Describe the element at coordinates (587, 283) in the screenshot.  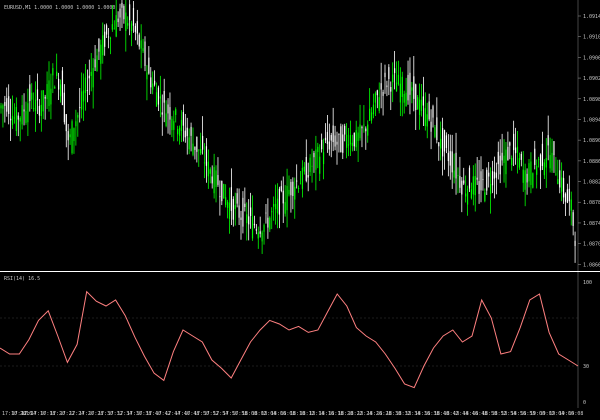
I see `indicator-tick-label: 100` at that location.